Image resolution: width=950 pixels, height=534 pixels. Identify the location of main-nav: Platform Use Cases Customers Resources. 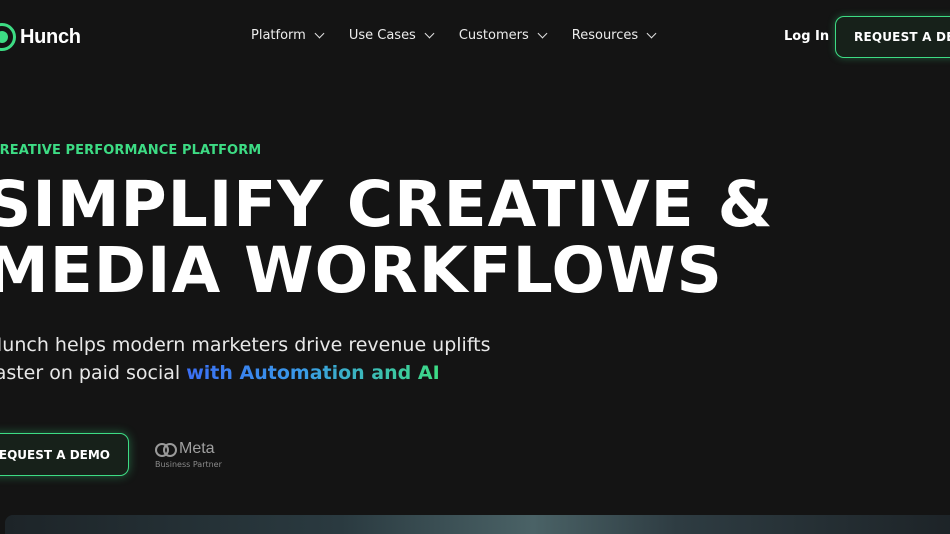
(466, 35).